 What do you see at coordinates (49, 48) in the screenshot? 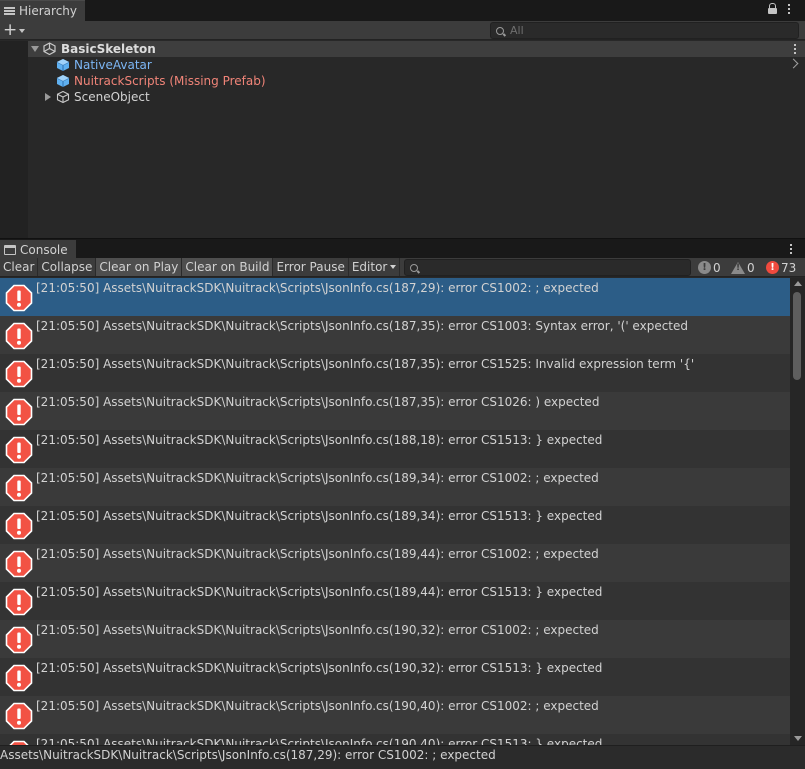
I see `unity-scene-icon` at bounding box center [49, 48].